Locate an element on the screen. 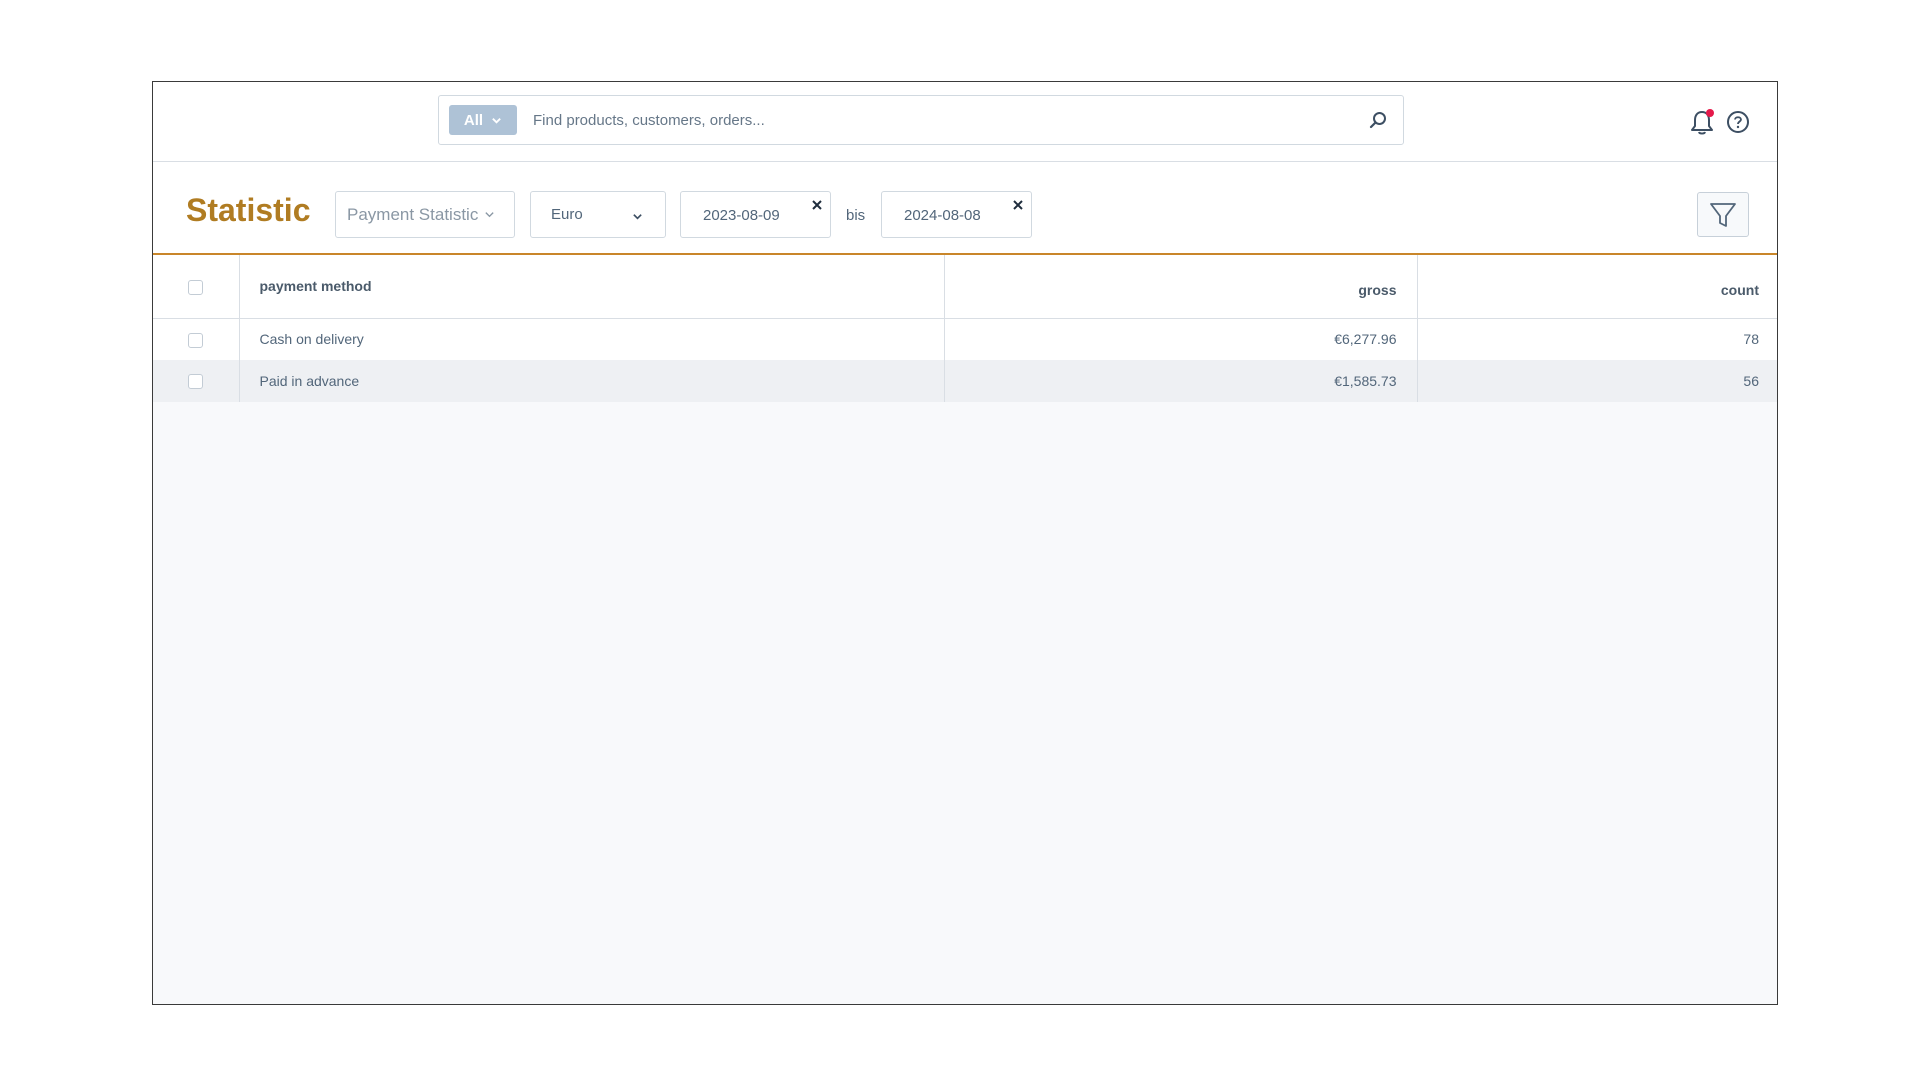  table-header-row: payment method gross count is located at coordinates (965, 287).